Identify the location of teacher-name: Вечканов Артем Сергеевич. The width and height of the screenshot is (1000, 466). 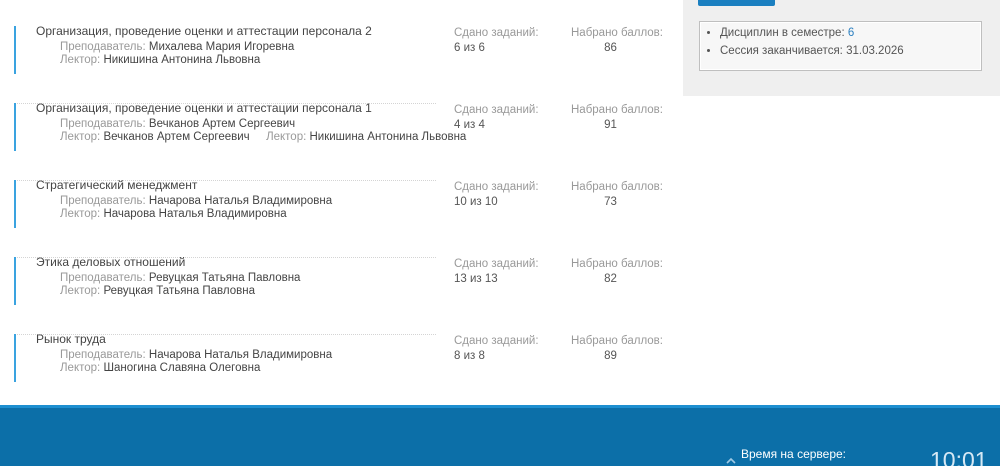
(222, 124).